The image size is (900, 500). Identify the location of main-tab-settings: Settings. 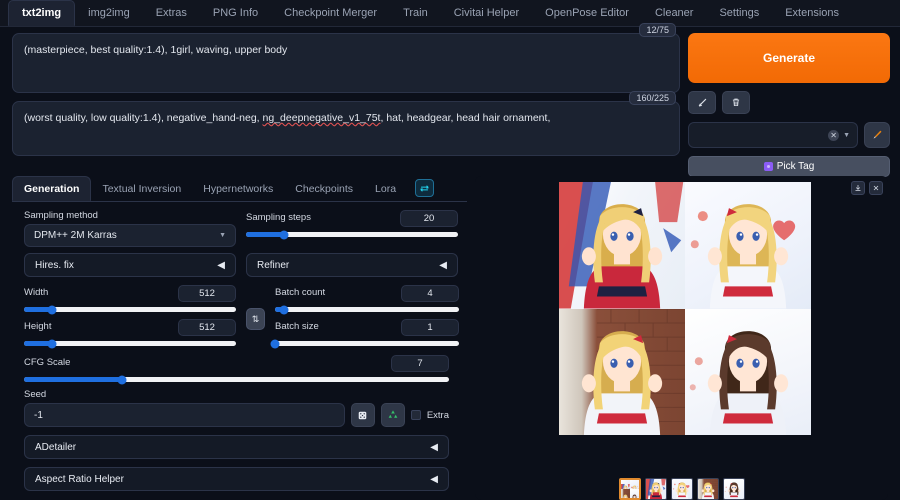
(739, 13).